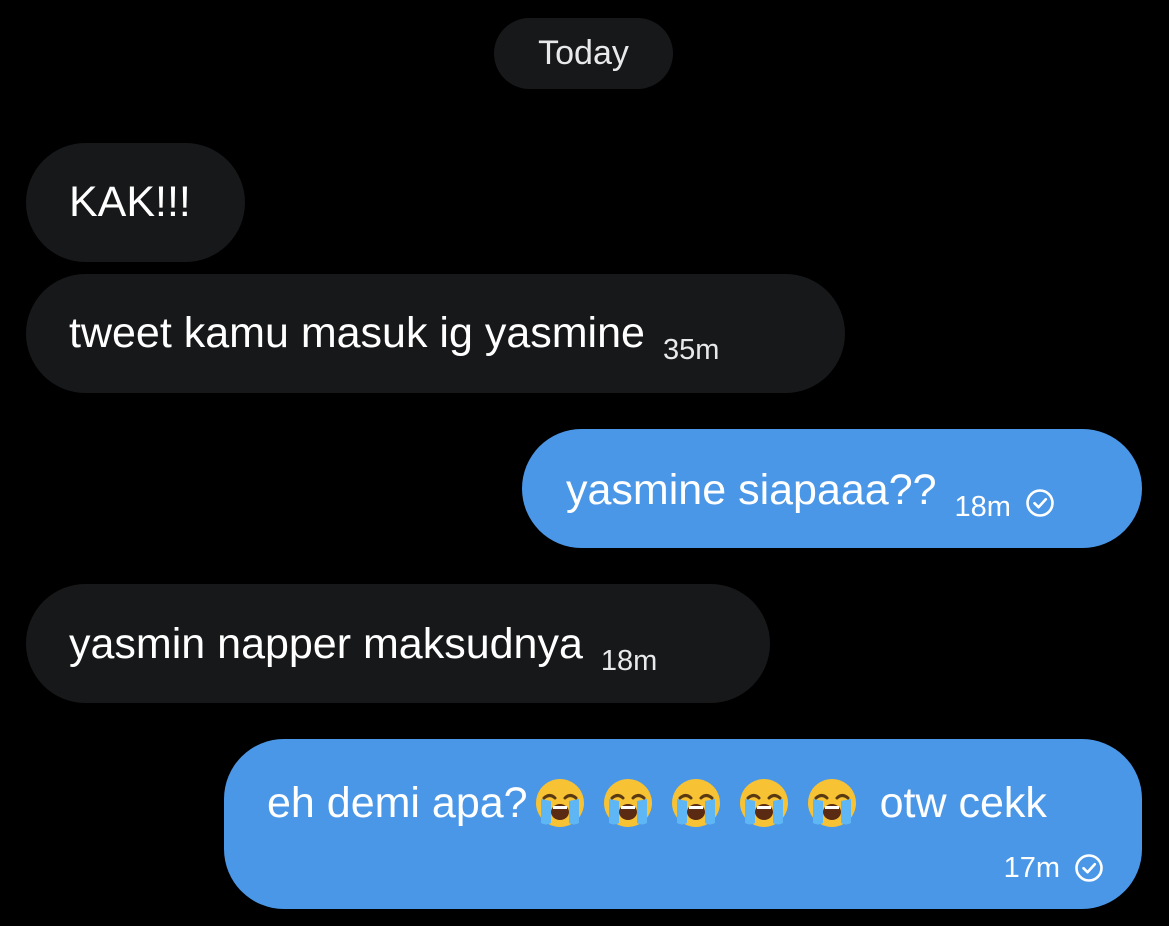 The image size is (1169, 926). I want to click on message-timestamp: 17m, so click(1031, 867).